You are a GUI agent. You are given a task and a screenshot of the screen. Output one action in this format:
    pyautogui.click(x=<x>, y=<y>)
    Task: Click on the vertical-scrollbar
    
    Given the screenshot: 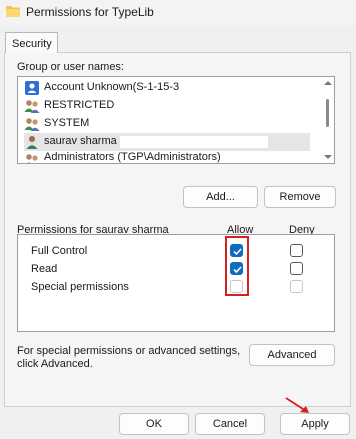 What is the action you would take?
    pyautogui.click(x=328, y=120)
    